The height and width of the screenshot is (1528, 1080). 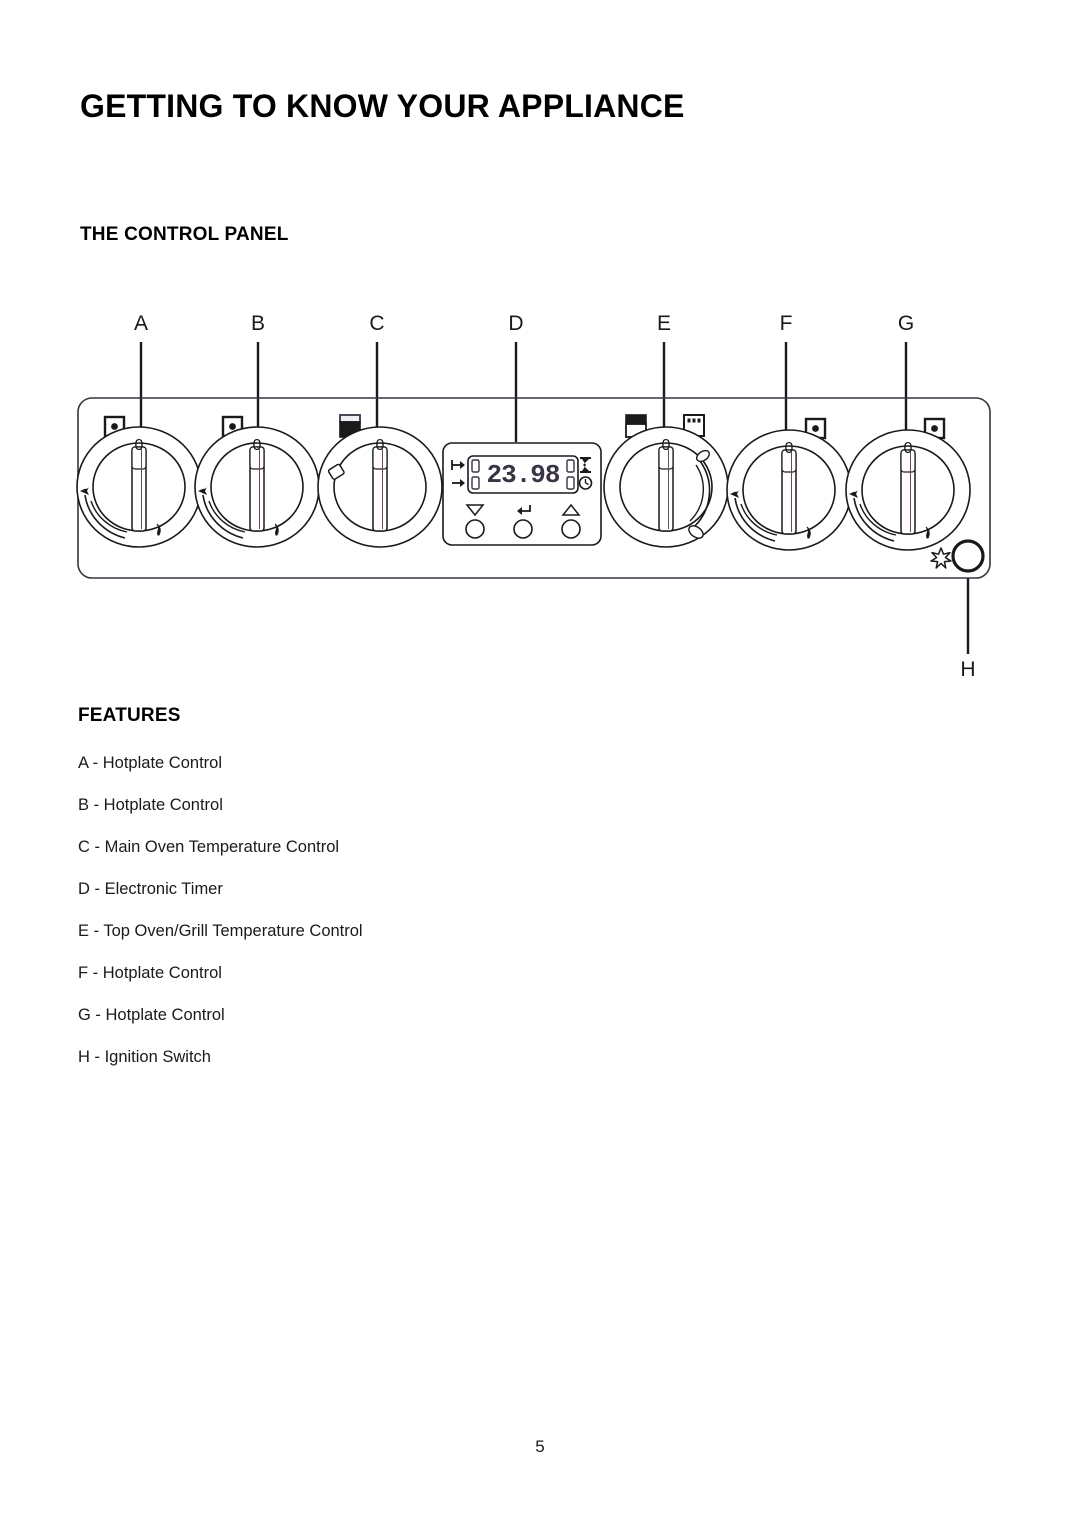 What do you see at coordinates (664, 323) in the screenshot?
I see `callout-label-e: E` at bounding box center [664, 323].